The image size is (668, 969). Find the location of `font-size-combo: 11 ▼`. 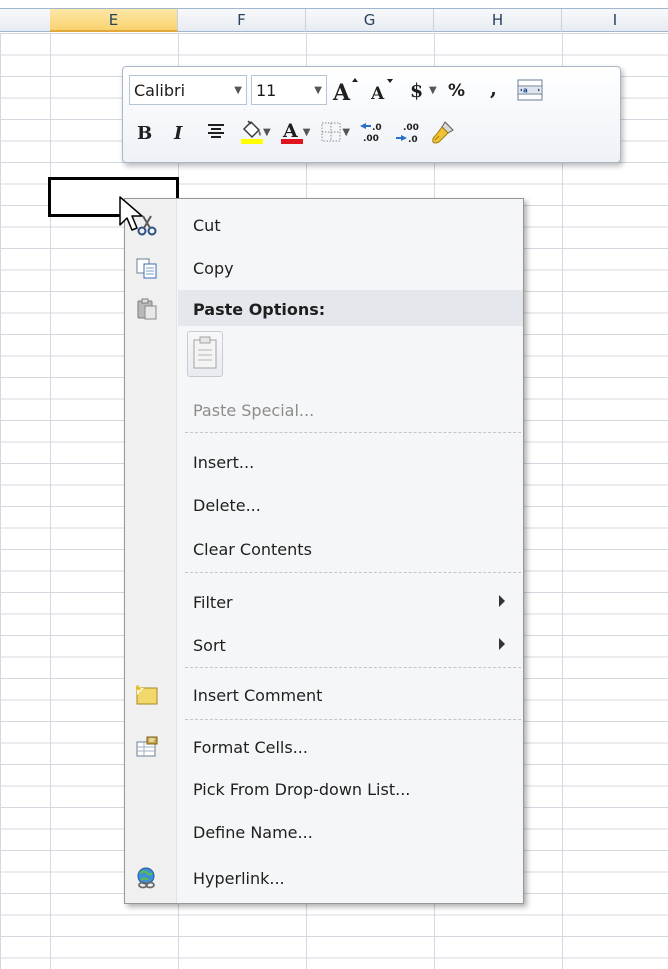

font-size-combo: 11 ▼ is located at coordinates (289, 90).